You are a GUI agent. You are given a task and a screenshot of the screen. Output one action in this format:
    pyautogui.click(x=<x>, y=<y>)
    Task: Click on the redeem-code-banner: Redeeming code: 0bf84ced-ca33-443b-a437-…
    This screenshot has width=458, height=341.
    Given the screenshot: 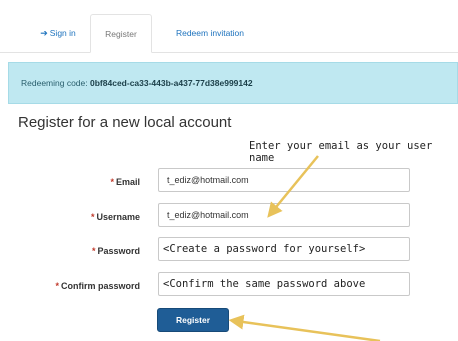 What is the action you would take?
    pyautogui.click(x=233, y=83)
    